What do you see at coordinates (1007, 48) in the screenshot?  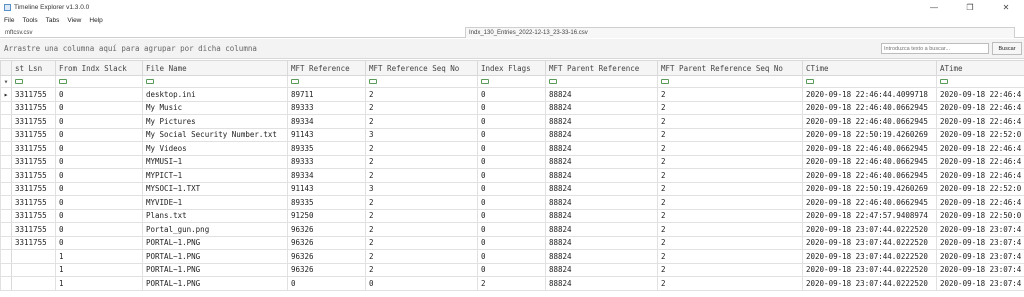 I see `search-button: Buscar` at bounding box center [1007, 48].